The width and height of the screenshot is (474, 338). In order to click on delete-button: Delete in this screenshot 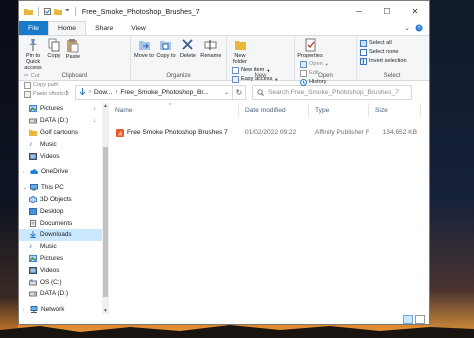, I will do `click(188, 48)`.